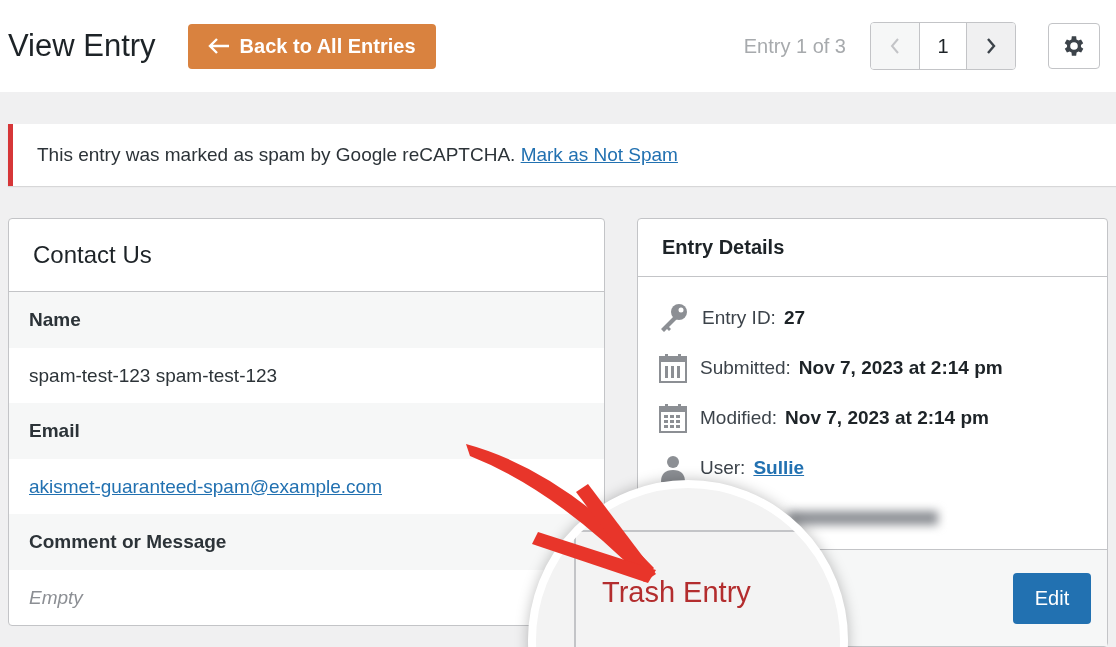  Describe the element at coordinates (794, 318) in the screenshot. I see `detail-value: 27` at that location.